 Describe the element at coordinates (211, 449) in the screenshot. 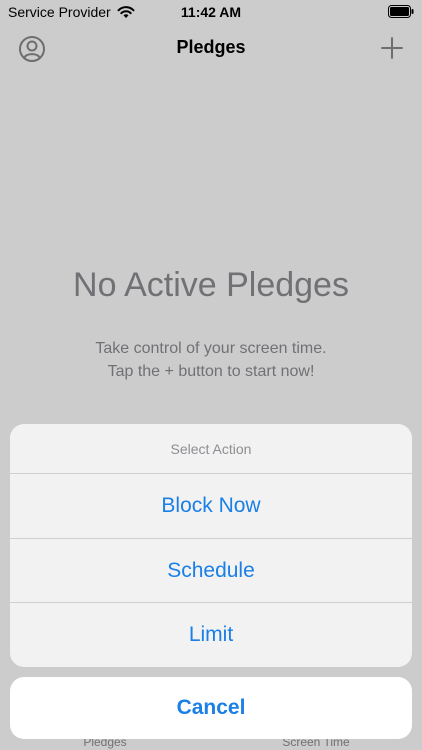

I see `action-sheet-title: Select Action` at that location.